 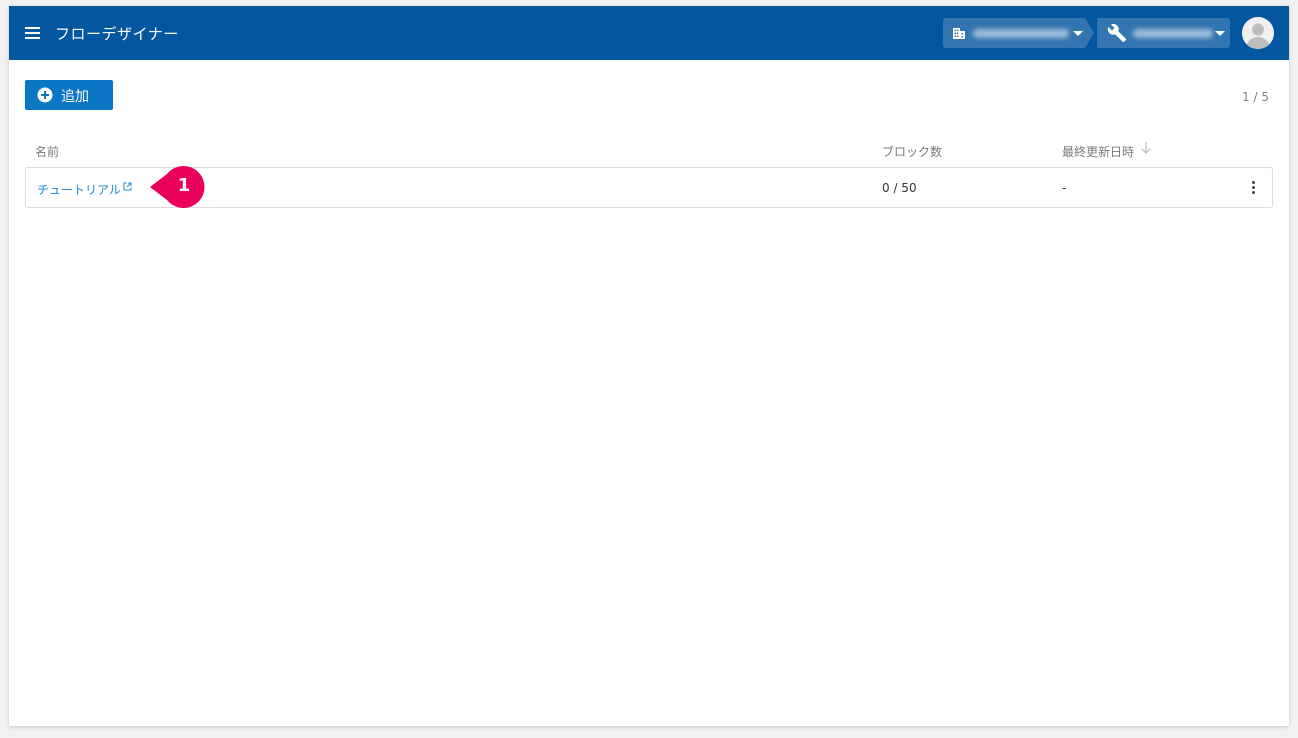 I want to click on add-button-label: 追加, so click(x=75, y=97).